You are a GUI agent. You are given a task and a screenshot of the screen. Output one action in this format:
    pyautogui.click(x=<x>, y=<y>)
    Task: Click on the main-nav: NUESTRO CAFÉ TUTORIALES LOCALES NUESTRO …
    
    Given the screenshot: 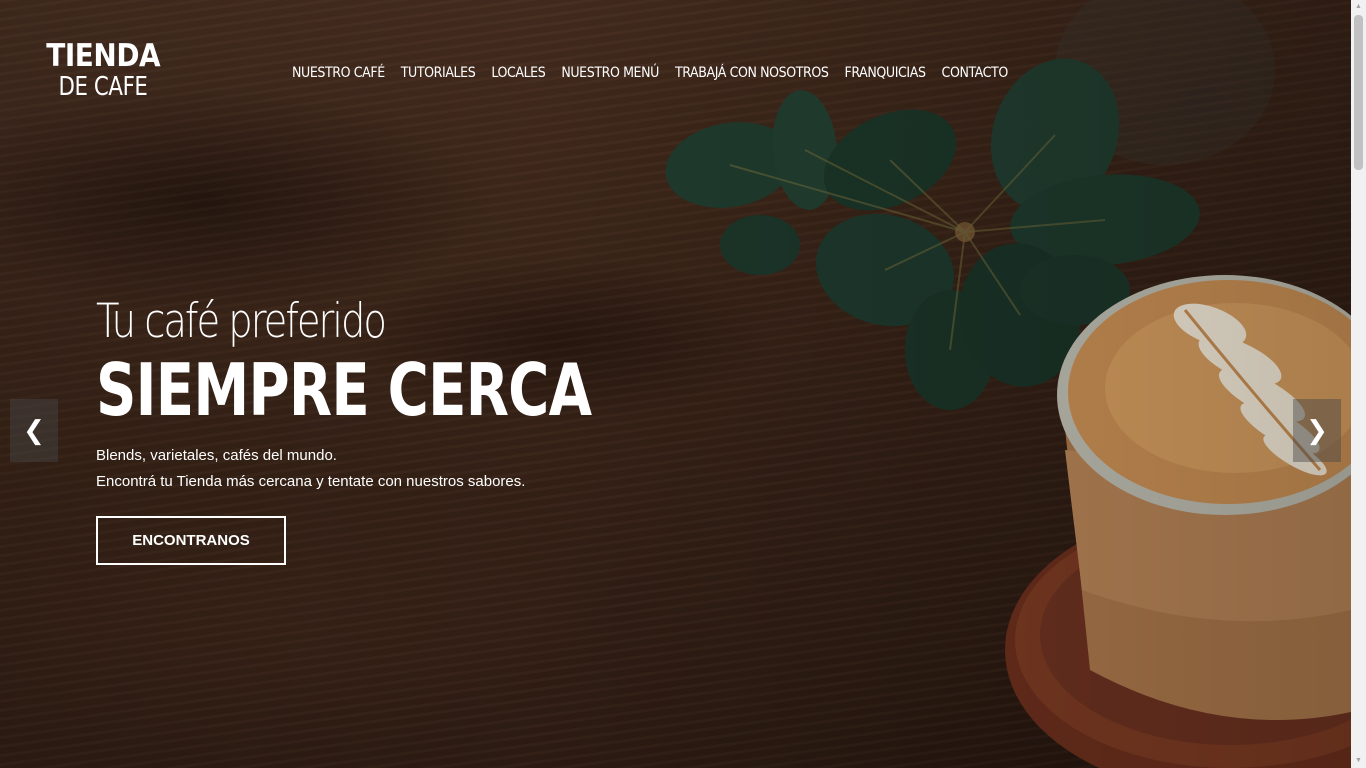 What is the action you would take?
    pyautogui.click(x=658, y=73)
    